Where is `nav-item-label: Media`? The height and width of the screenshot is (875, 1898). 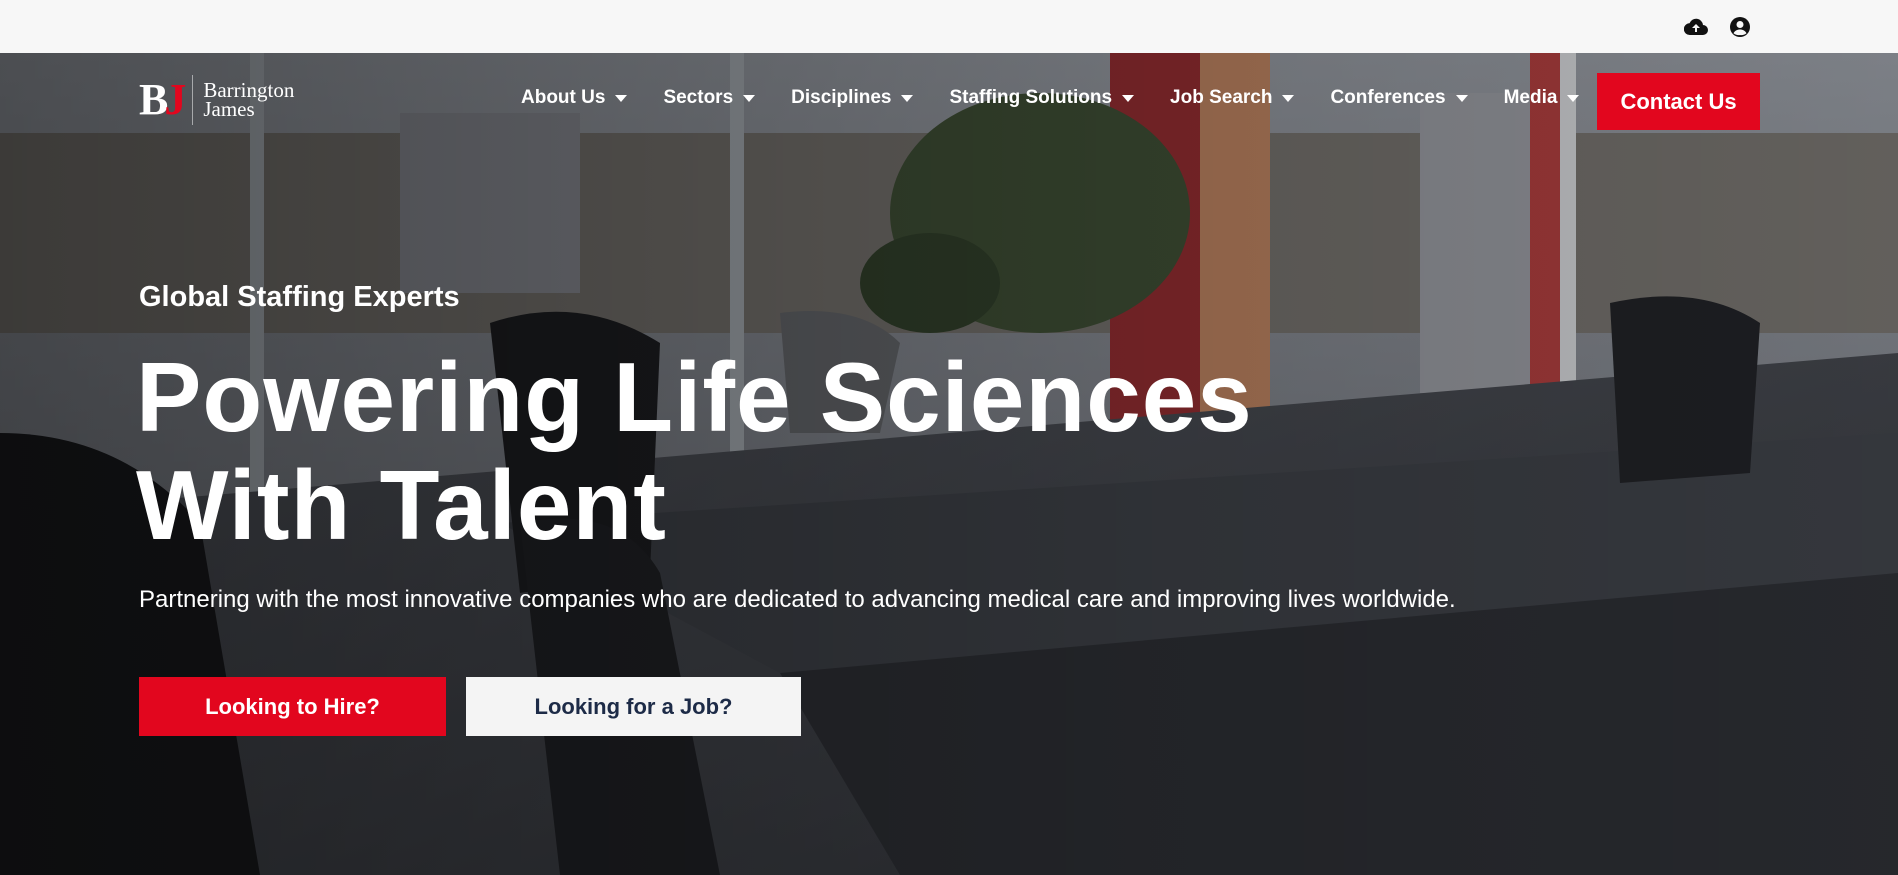
nav-item-label: Media is located at coordinates (1530, 97).